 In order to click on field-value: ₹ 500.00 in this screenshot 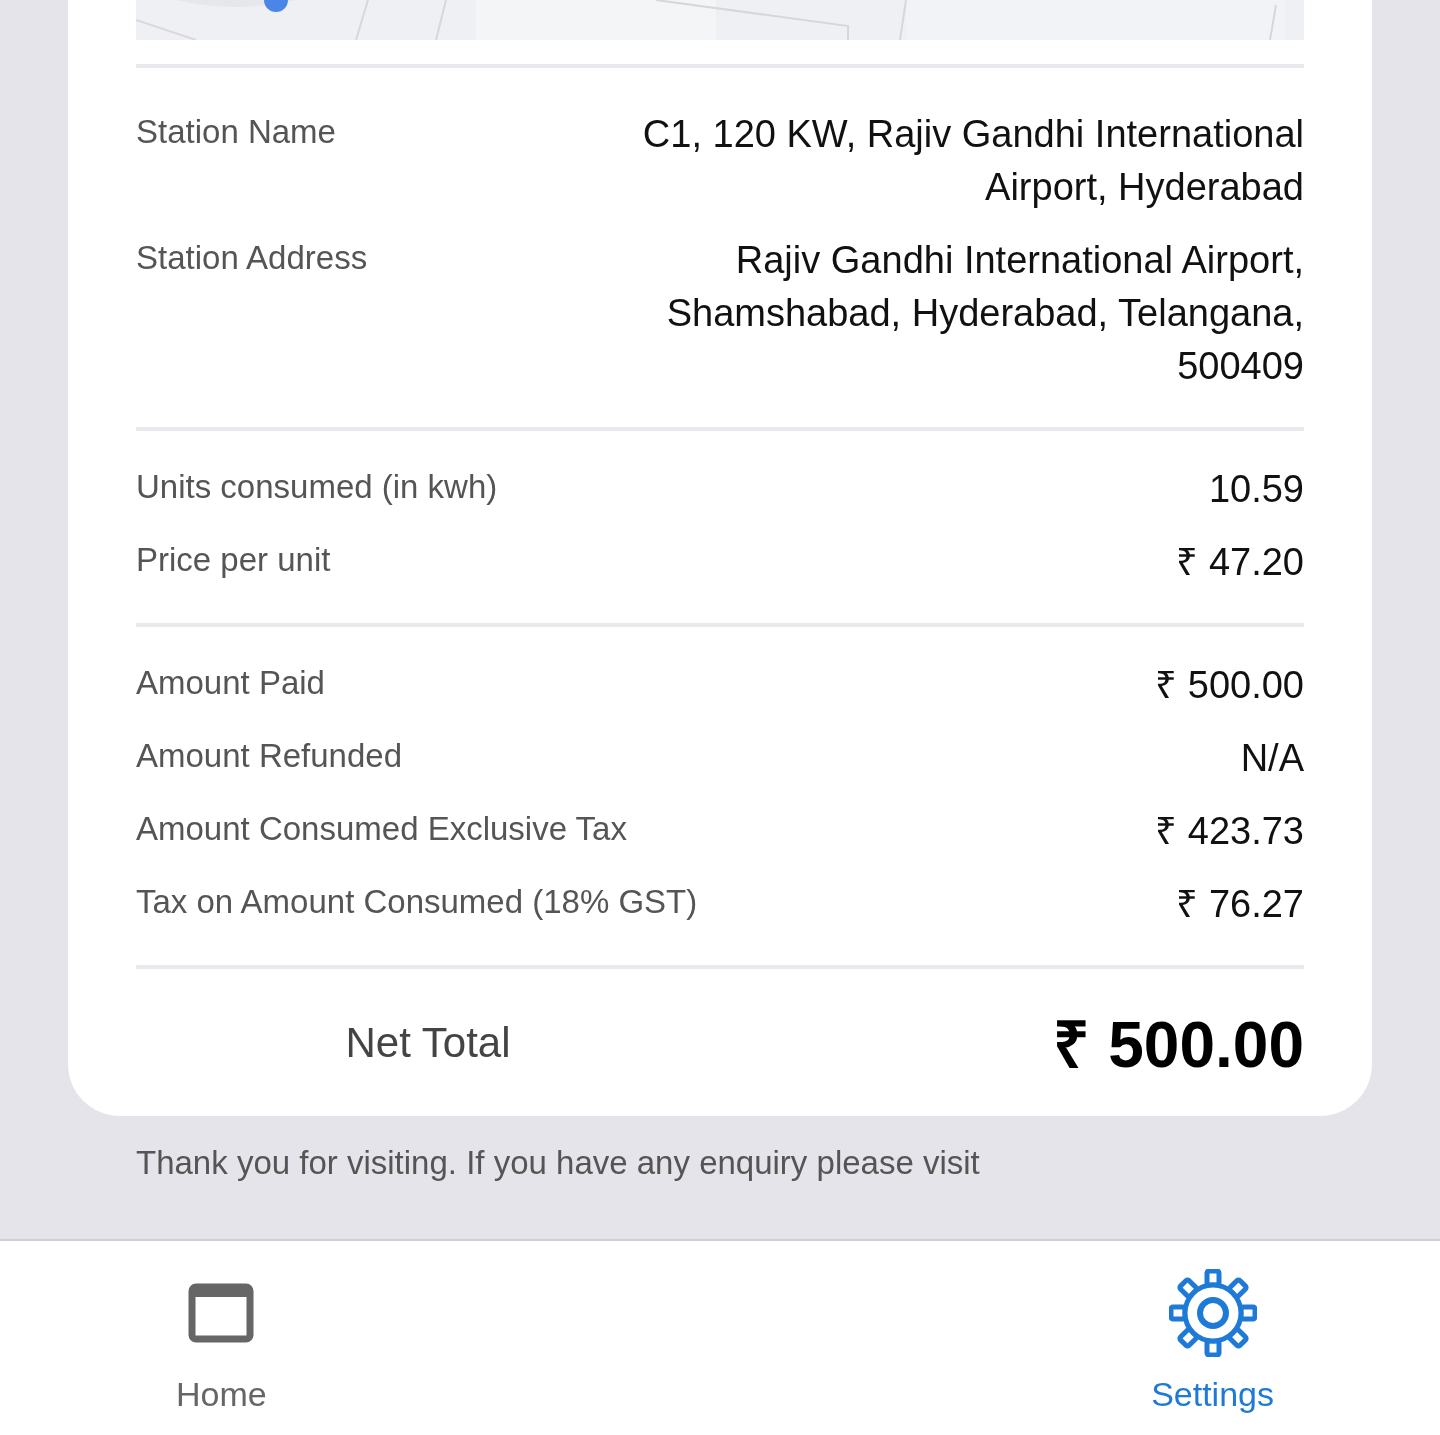, I will do `click(1229, 685)`.